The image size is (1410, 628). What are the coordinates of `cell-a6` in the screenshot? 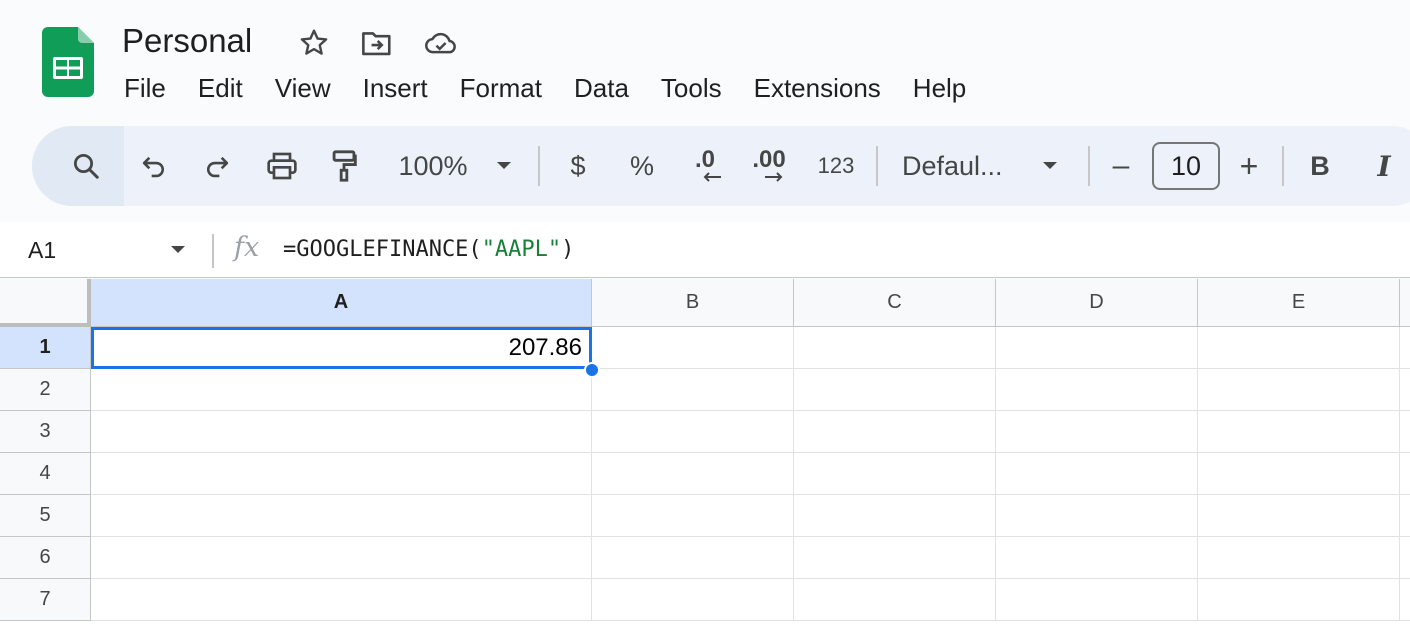 It's located at (341, 558).